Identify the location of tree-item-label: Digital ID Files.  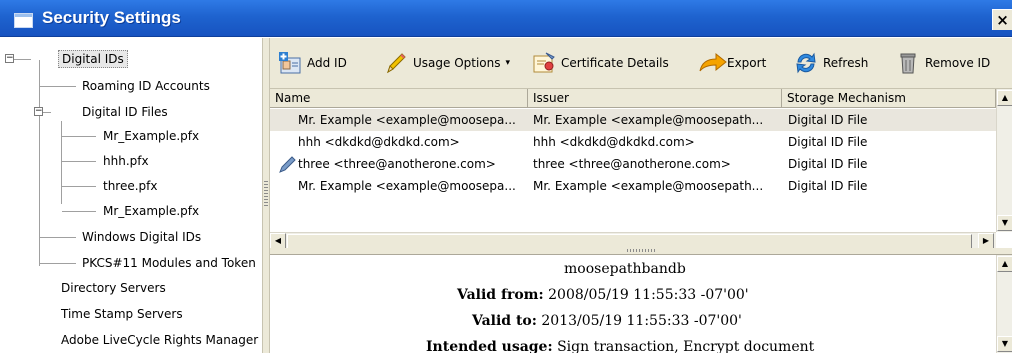
(125, 112).